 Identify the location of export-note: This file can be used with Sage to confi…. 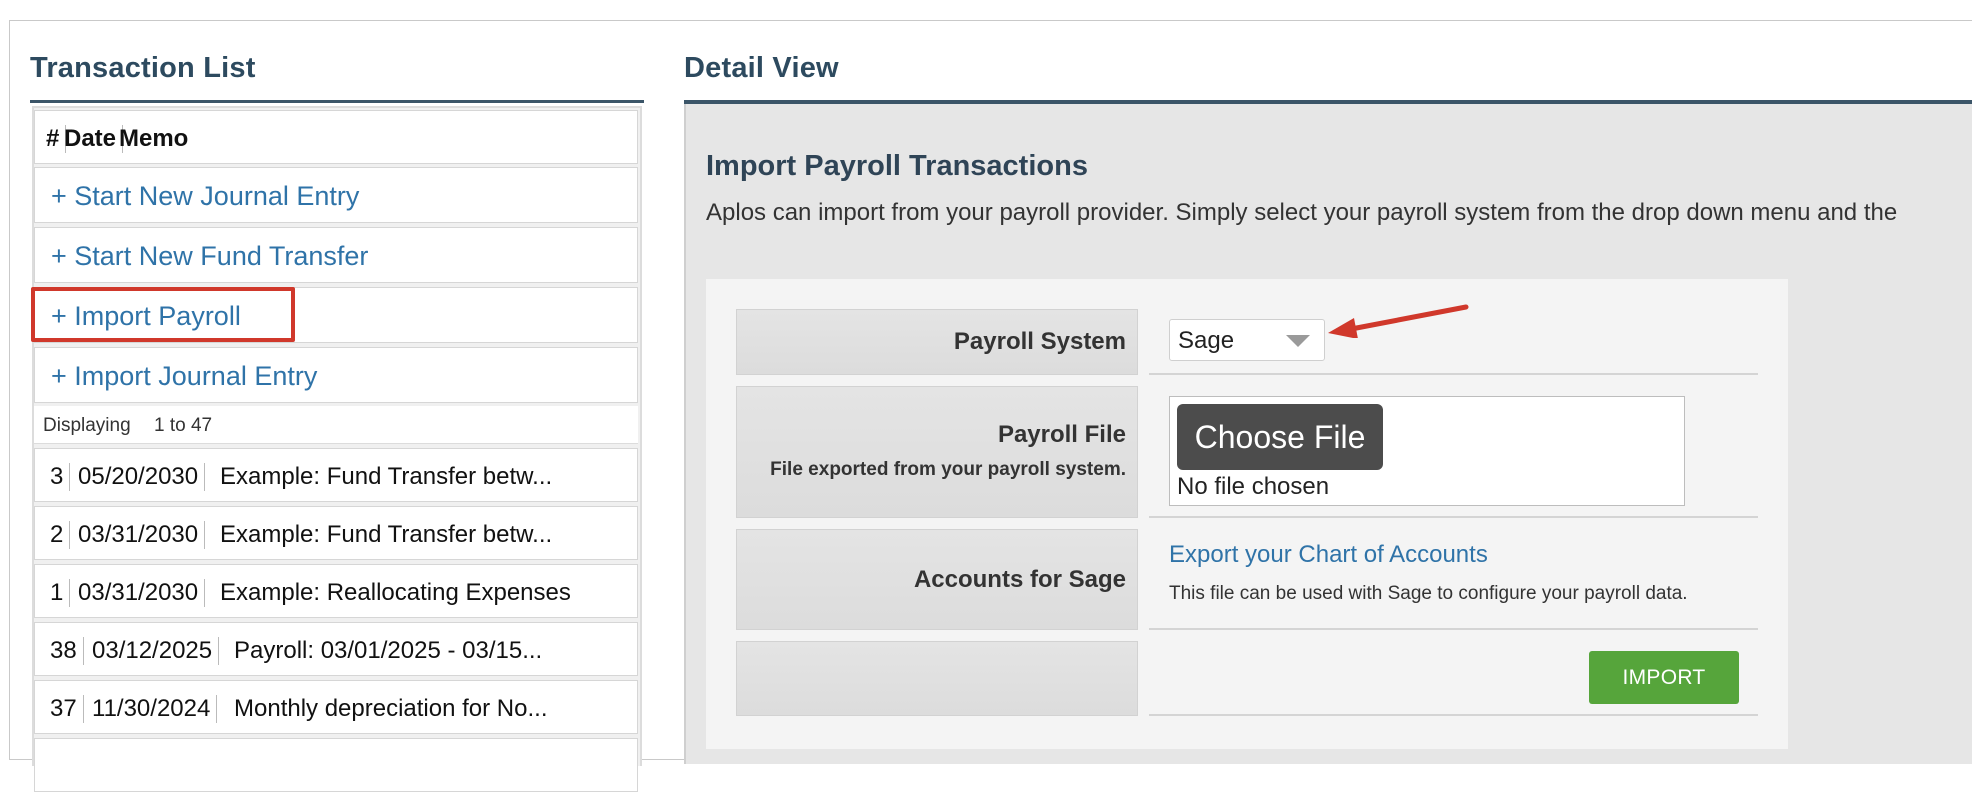
(1428, 593).